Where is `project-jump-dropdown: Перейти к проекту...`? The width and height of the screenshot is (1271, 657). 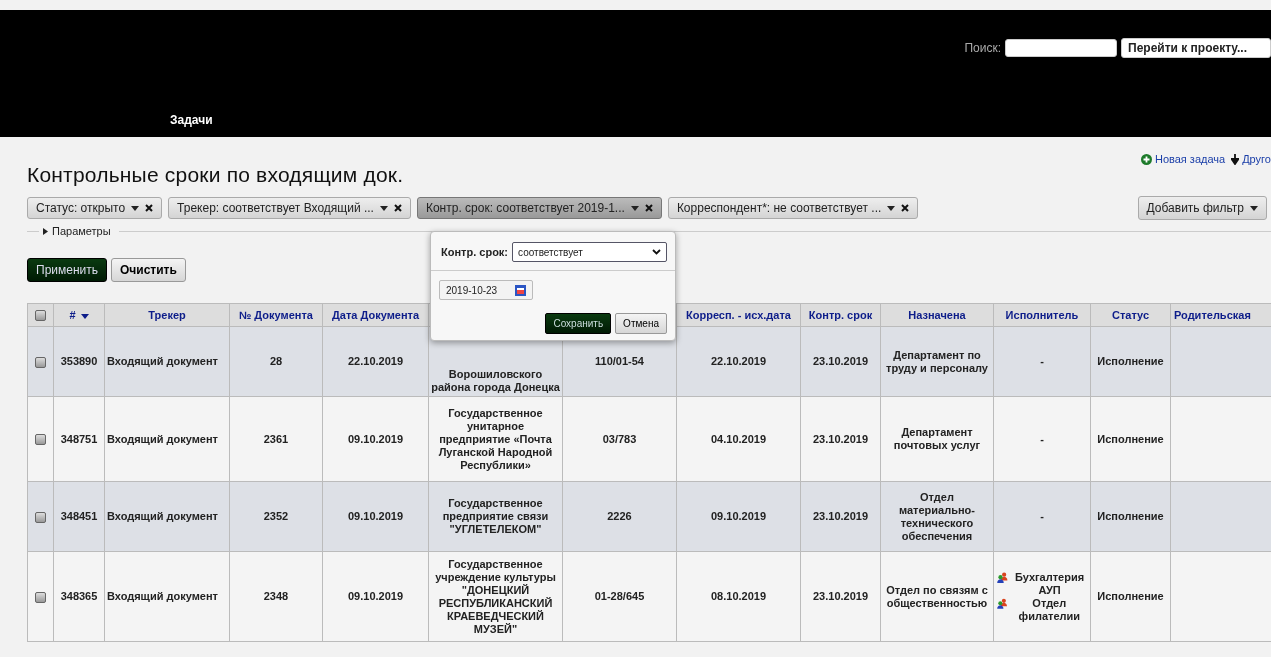 project-jump-dropdown: Перейти к проекту... is located at coordinates (1196, 48).